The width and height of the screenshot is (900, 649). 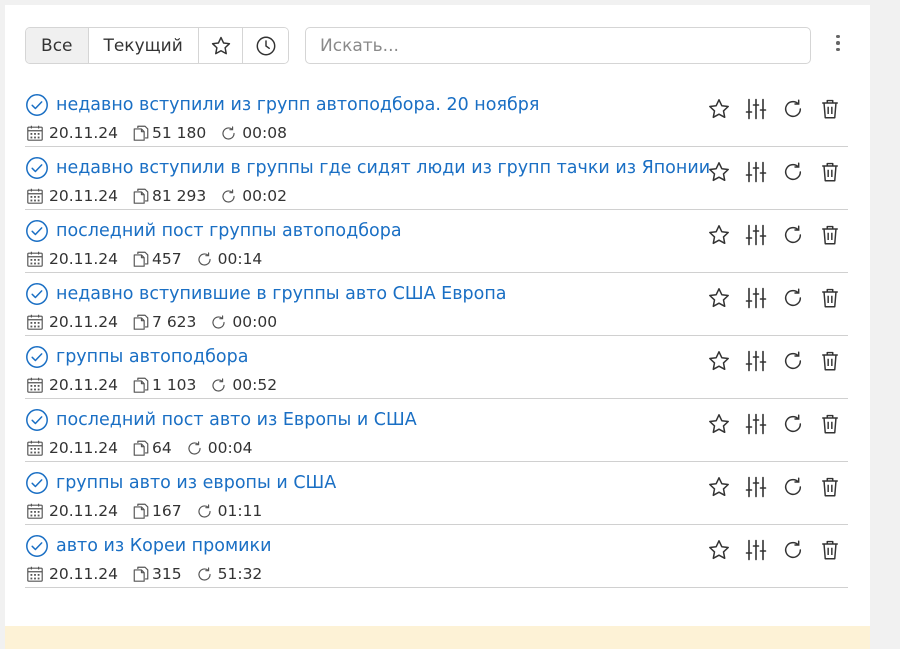 What do you see at coordinates (37, 483) in the screenshot?
I see `check-circle-icon` at bounding box center [37, 483].